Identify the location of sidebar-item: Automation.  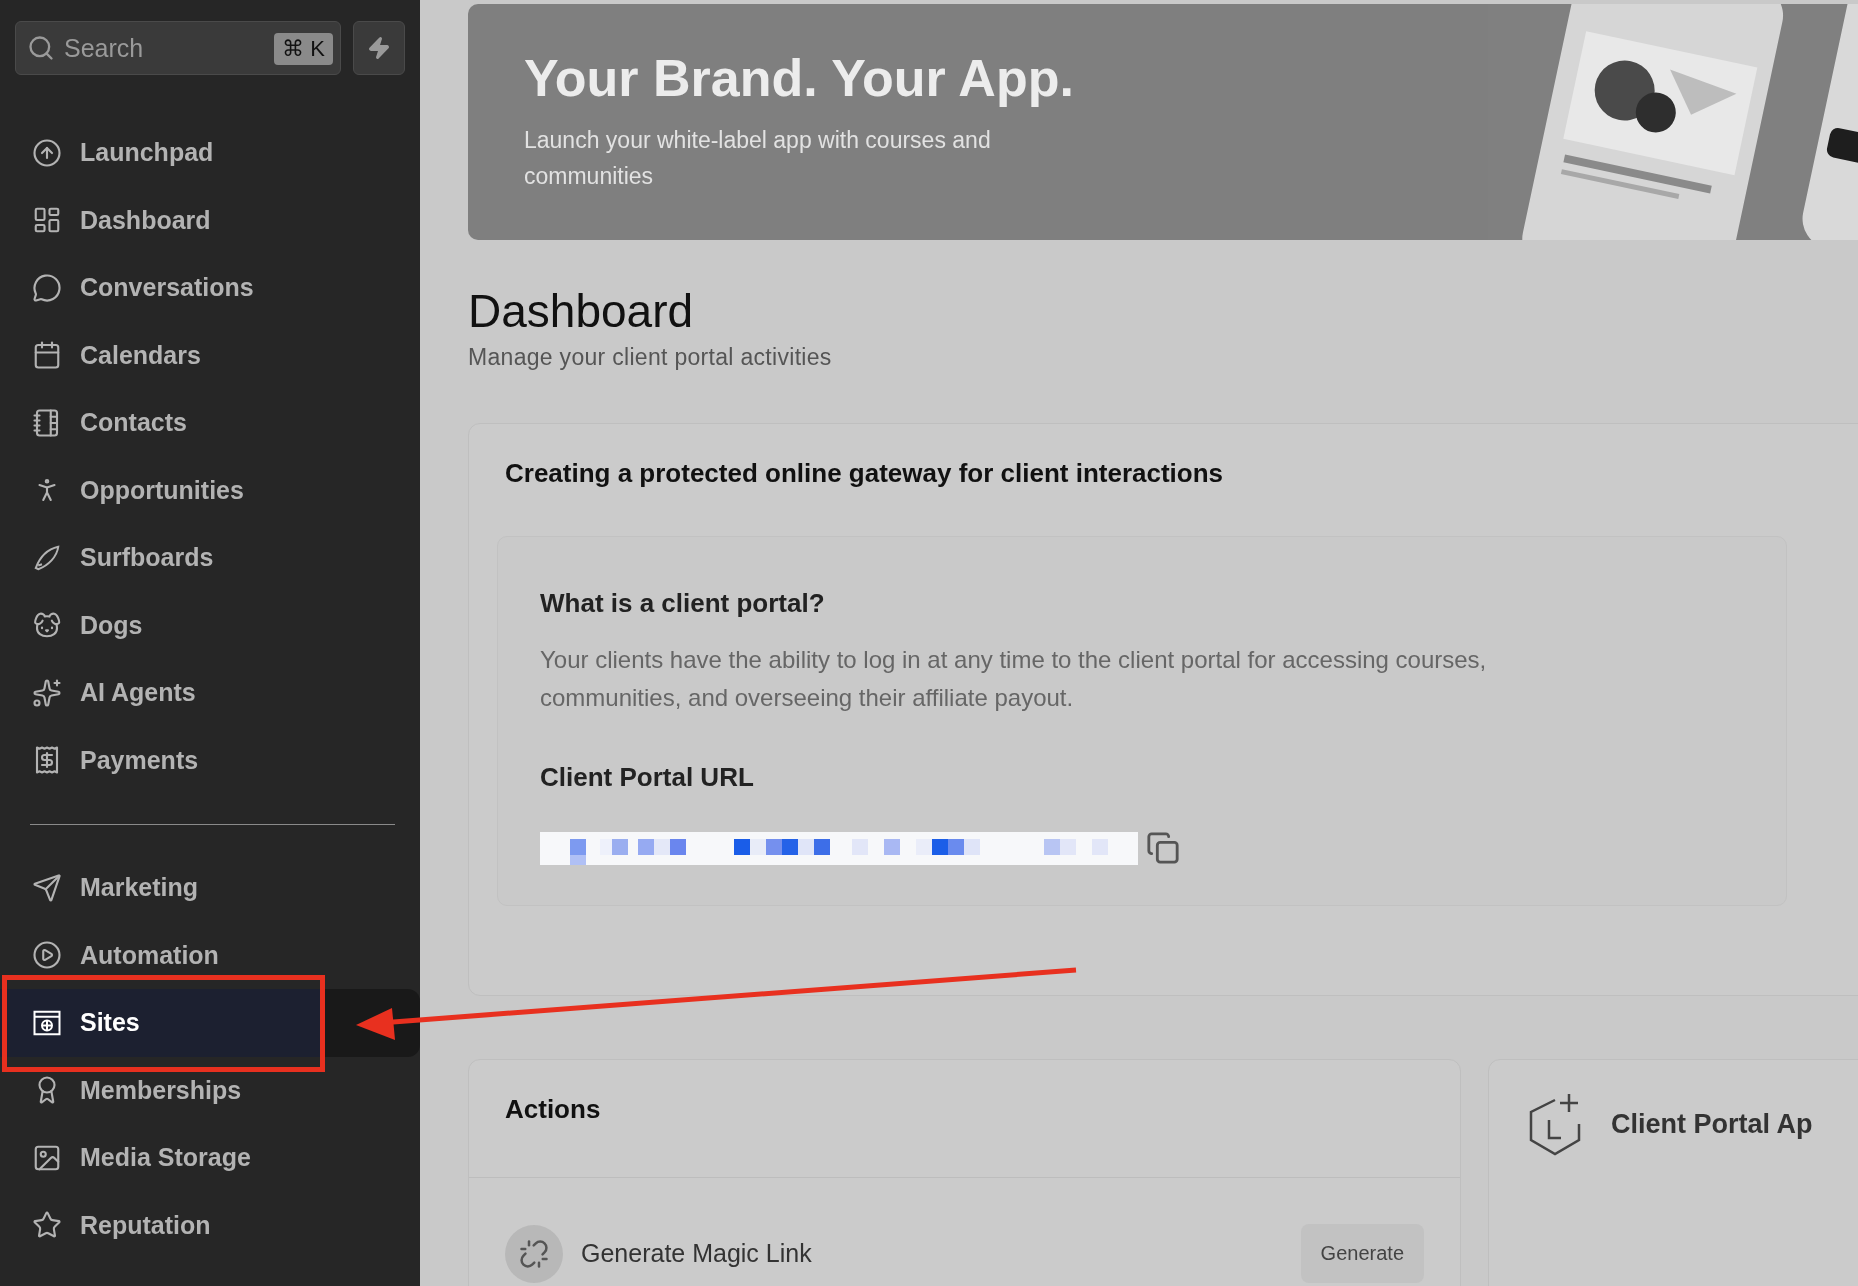
(210, 955).